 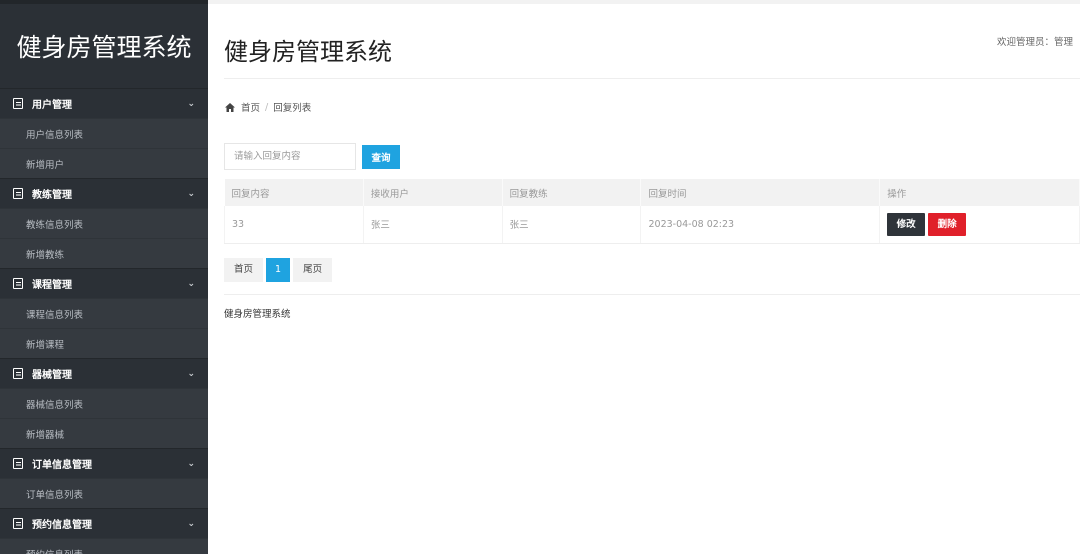 I want to click on menu-group-equipment: 器械管理 ⌄, so click(x=104, y=373).